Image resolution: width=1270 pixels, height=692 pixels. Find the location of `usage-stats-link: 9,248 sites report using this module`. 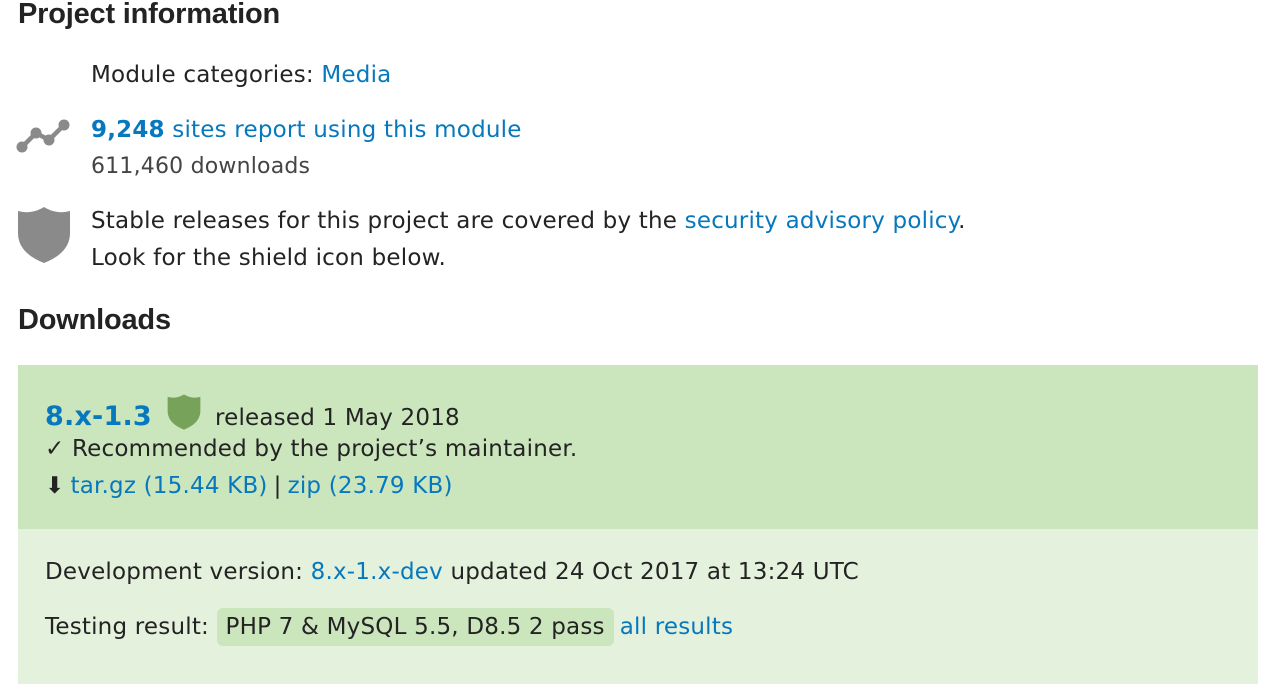

usage-stats-link: 9,248 sites report using this module is located at coordinates (306, 130).